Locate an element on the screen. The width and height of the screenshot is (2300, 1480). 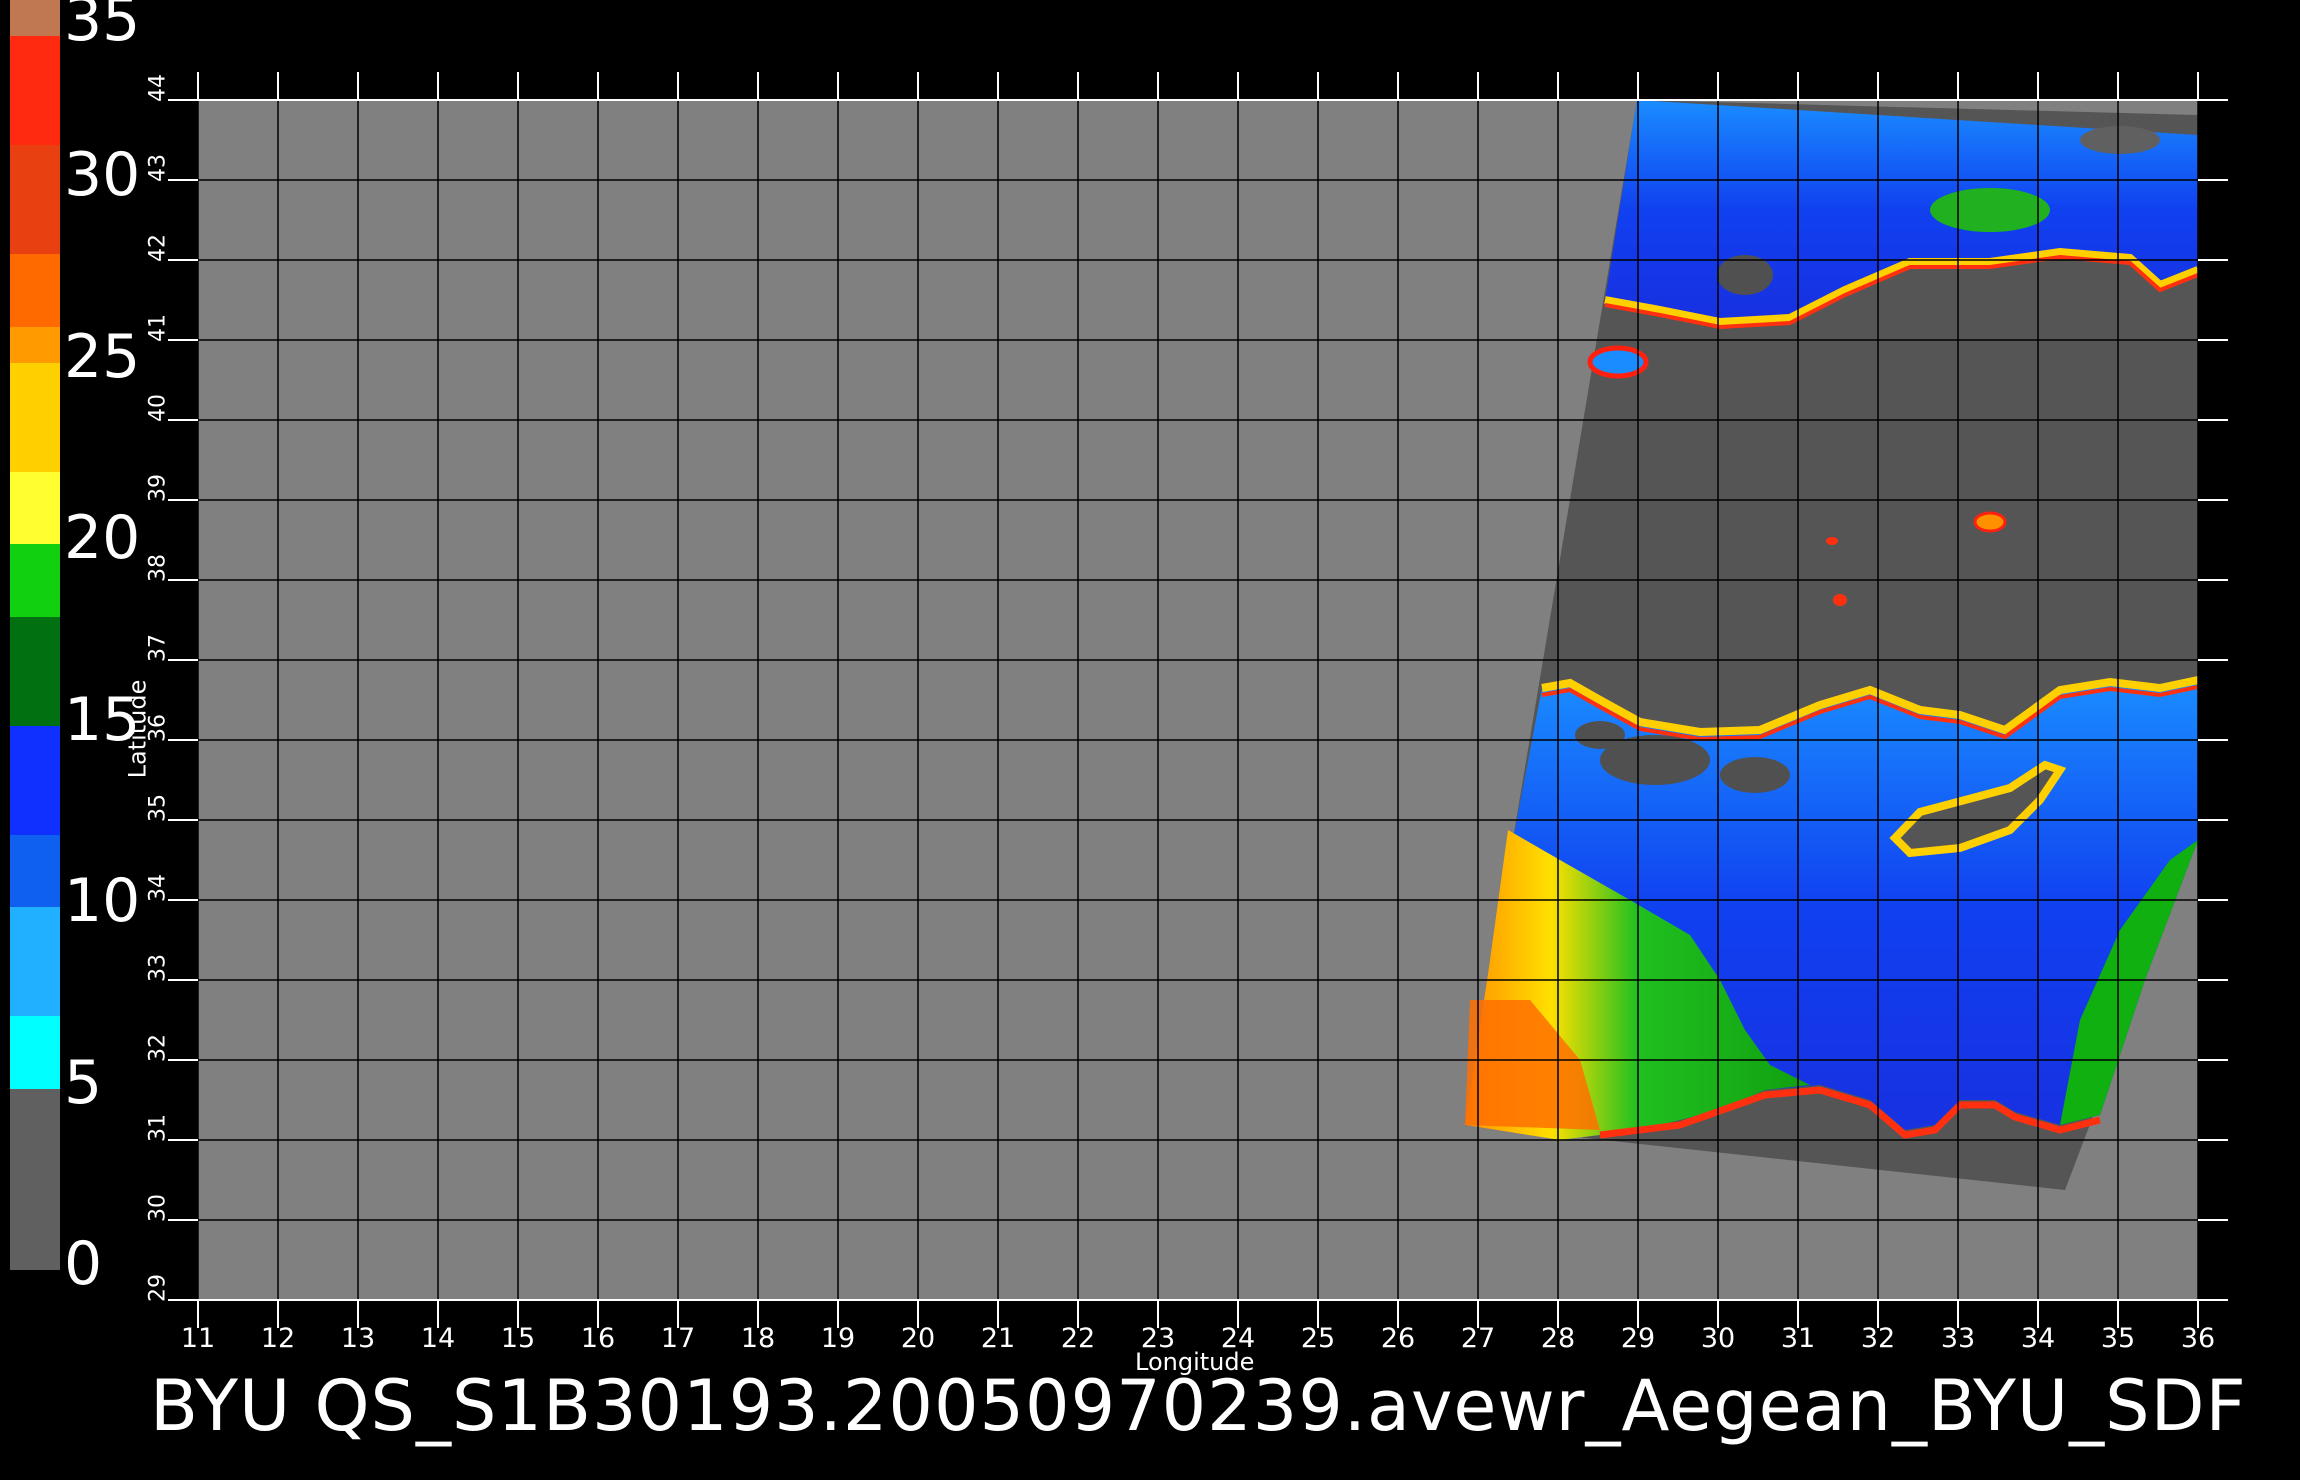
lon-tick-label: 30 is located at coordinates (1718, 1338).